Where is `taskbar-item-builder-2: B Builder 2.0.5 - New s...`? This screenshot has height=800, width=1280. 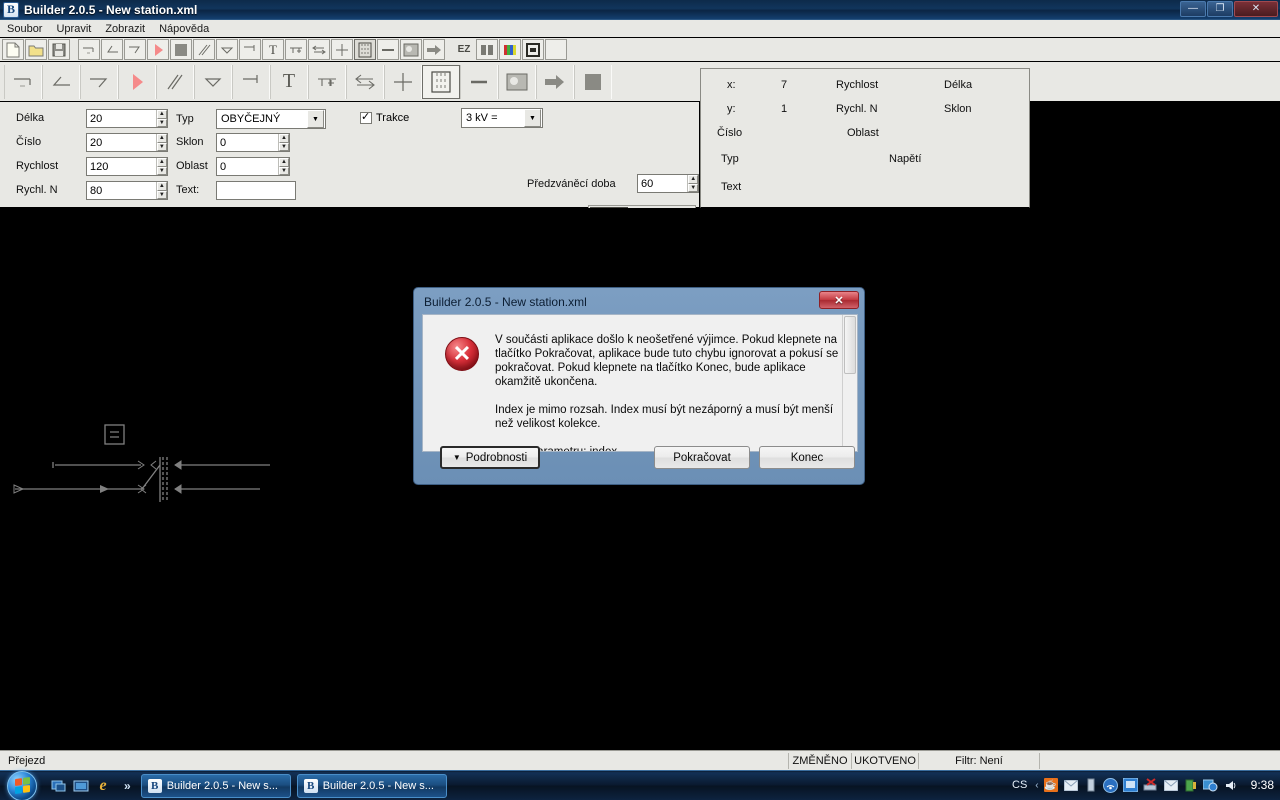
taskbar-item-builder-2: B Builder 2.0.5 - New s... is located at coordinates (371, 785).